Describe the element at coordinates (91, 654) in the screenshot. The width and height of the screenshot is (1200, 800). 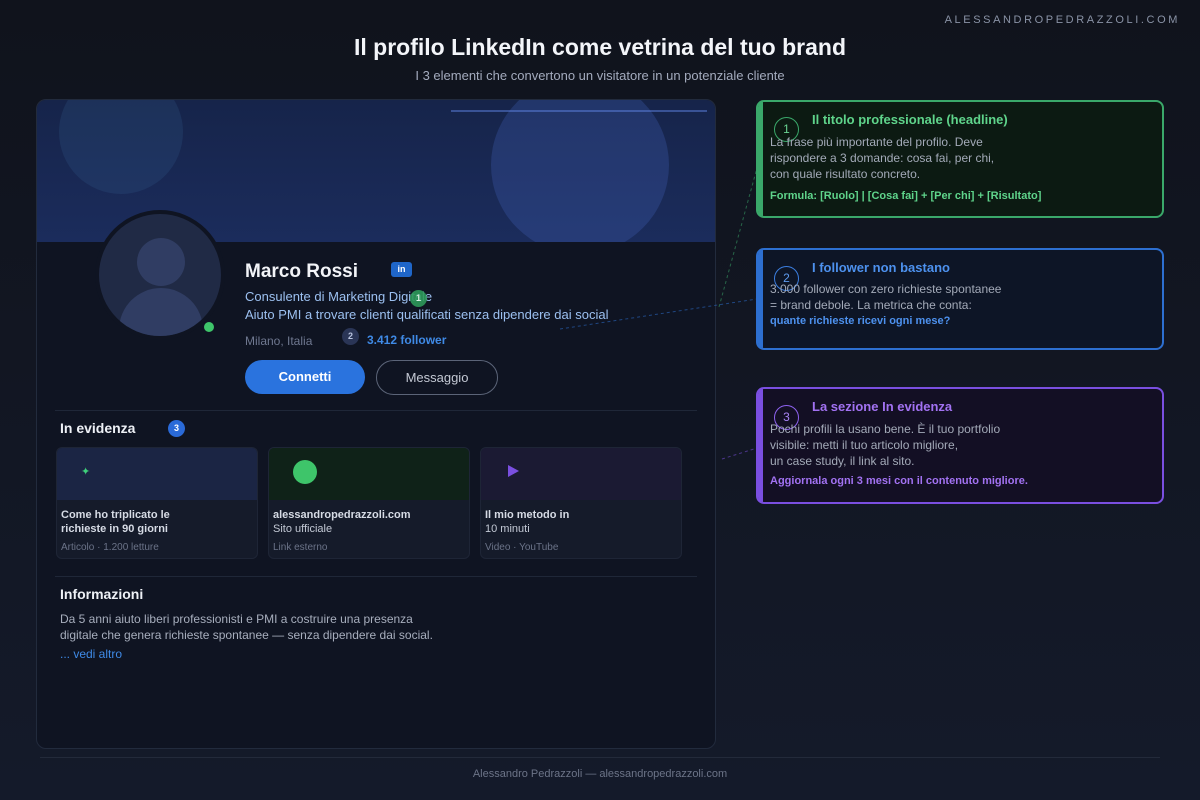
I see `see-more-link: ... vedi altro` at that location.